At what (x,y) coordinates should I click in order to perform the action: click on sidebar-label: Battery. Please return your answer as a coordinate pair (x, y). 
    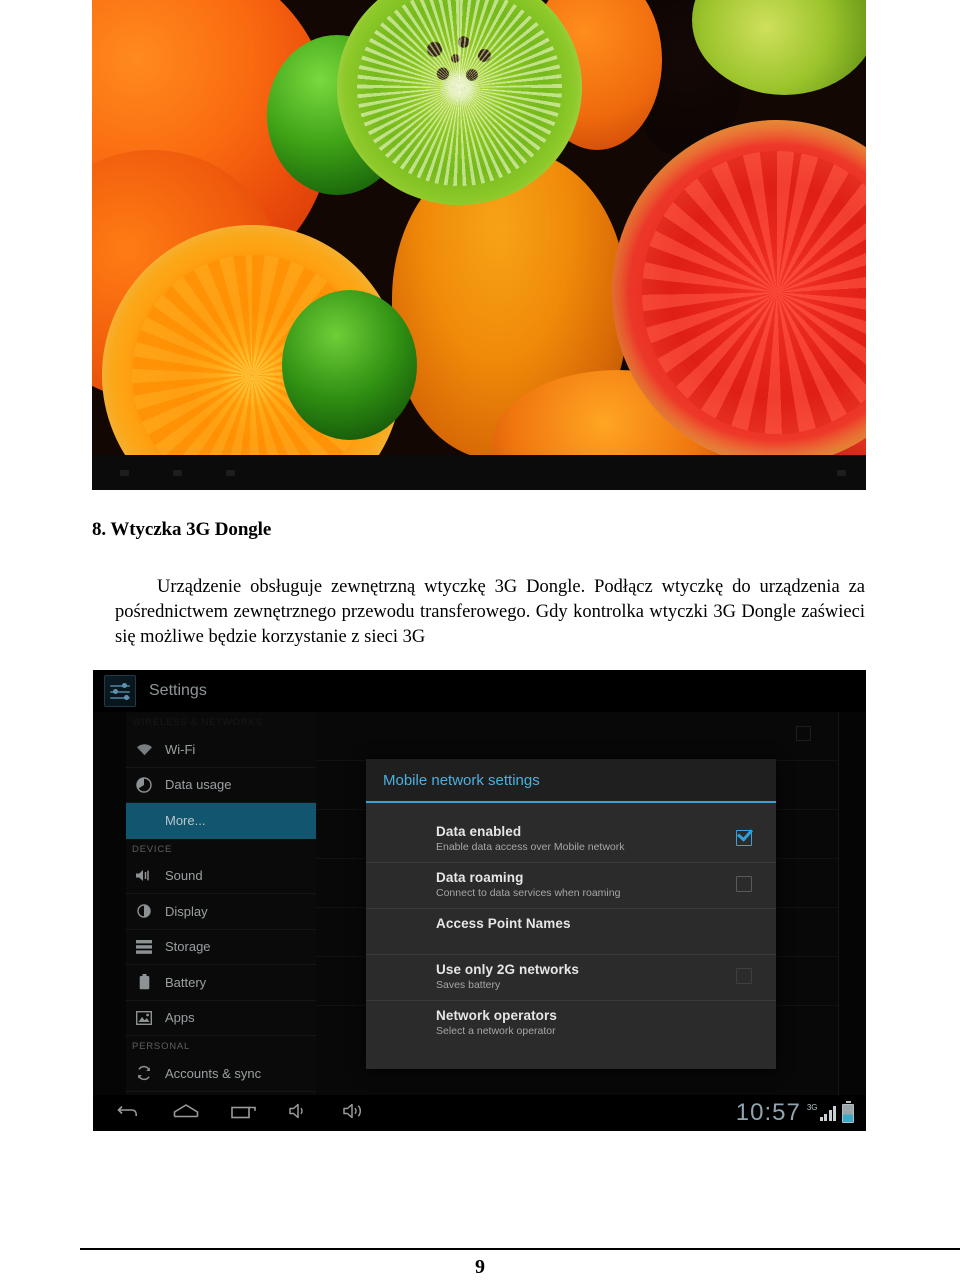
    Looking at the image, I should click on (186, 982).